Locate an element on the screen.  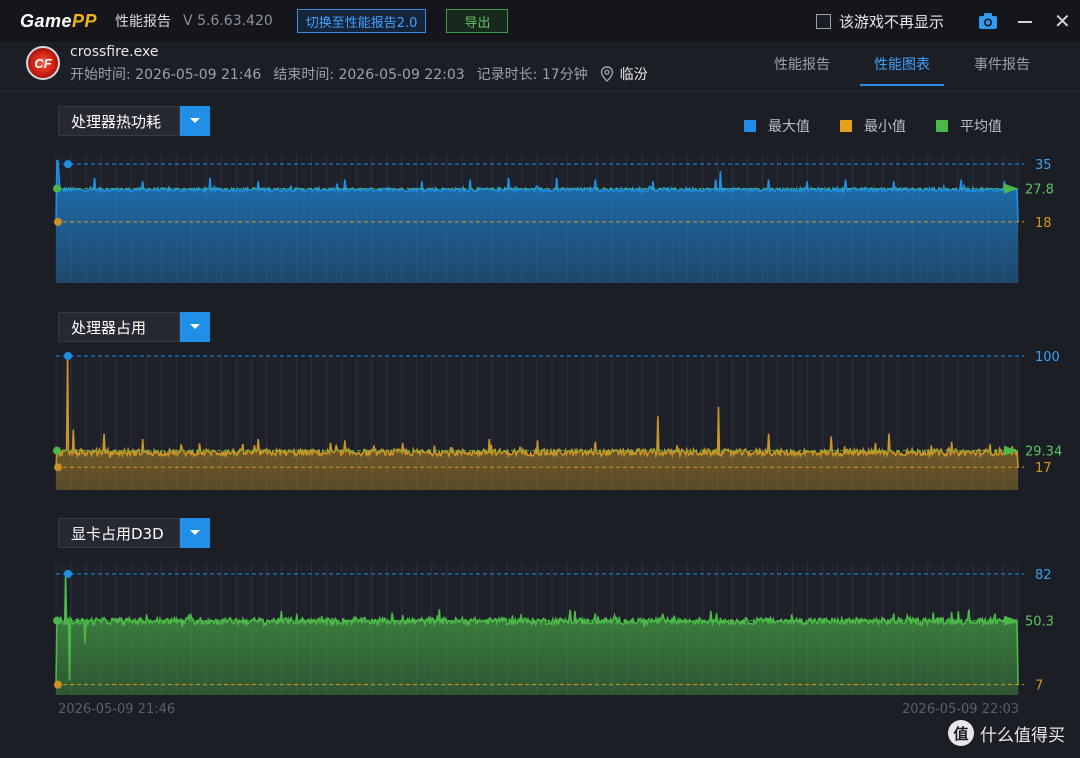
watermark: 值 什么值得买 is located at coordinates (1006, 733).